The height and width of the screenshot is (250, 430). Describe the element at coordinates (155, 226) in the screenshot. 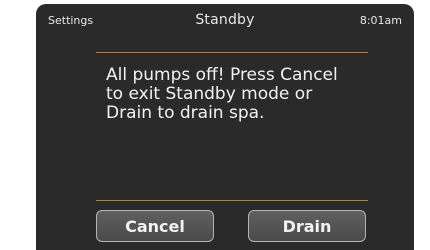

I see `cancel-button: Cancel` at that location.